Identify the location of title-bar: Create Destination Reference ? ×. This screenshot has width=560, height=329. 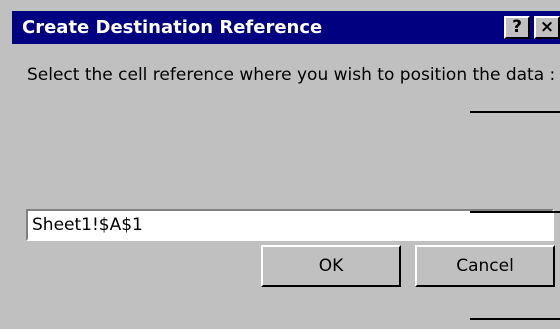
(286, 27).